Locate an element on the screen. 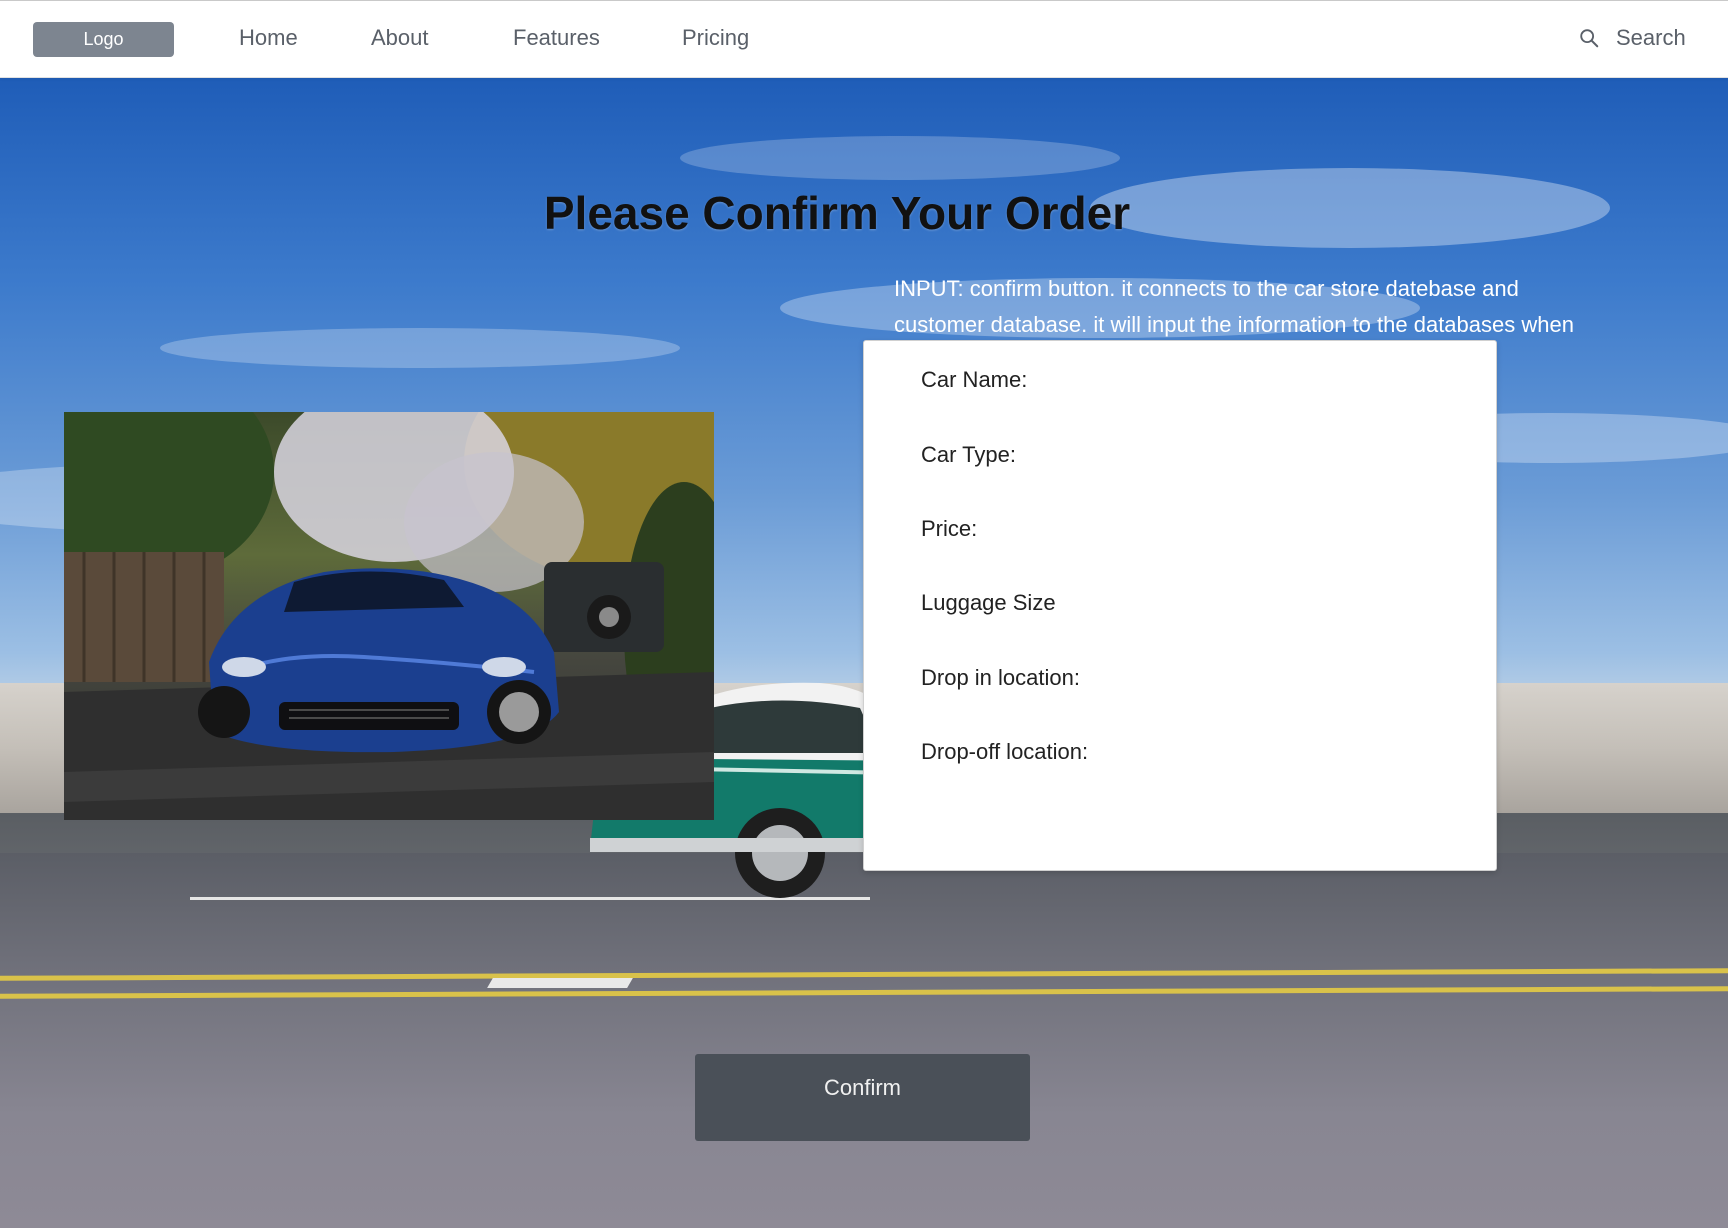 The image size is (1728, 1228). car-name-label: Car Name: is located at coordinates (974, 379).